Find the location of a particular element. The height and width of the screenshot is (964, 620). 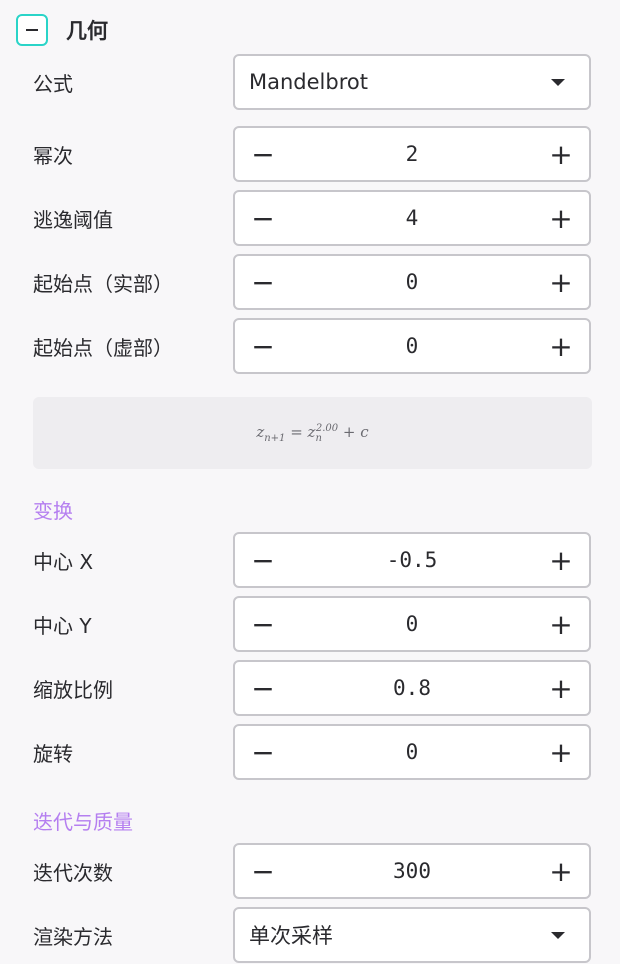

zoom-label: 缩放比例 is located at coordinates (73, 689).